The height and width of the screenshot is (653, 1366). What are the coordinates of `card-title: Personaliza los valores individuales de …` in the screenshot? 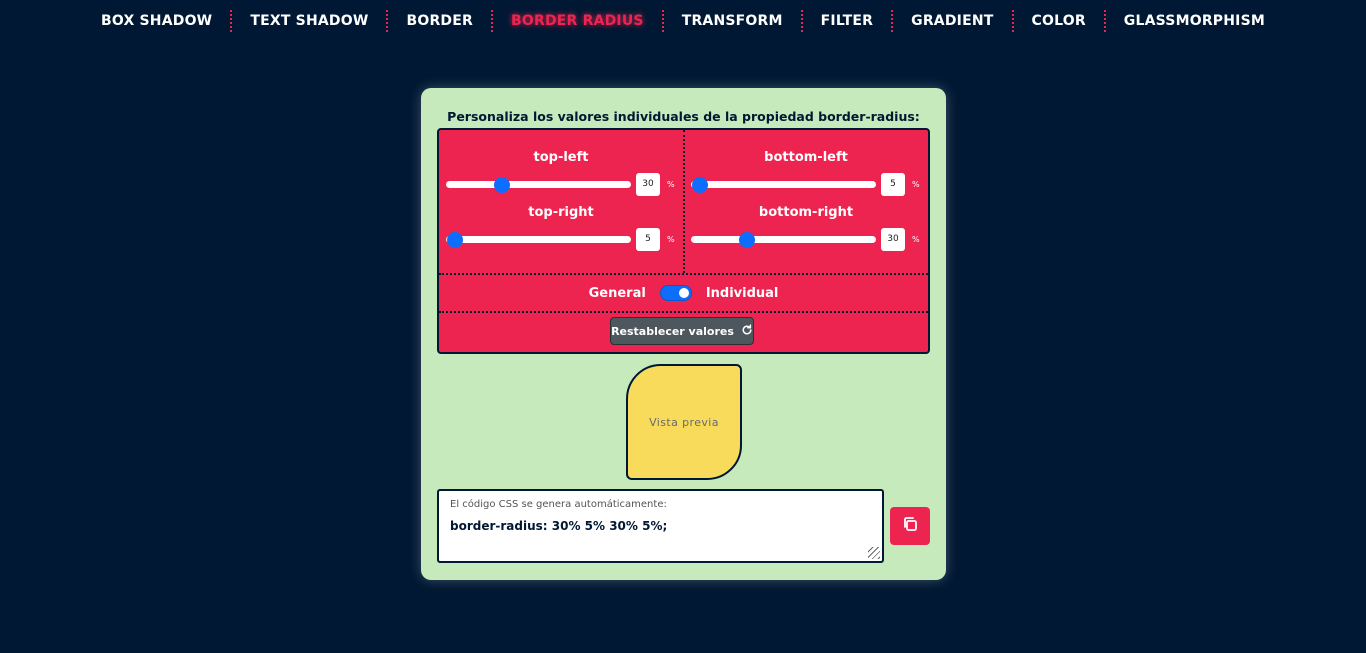 It's located at (683, 116).